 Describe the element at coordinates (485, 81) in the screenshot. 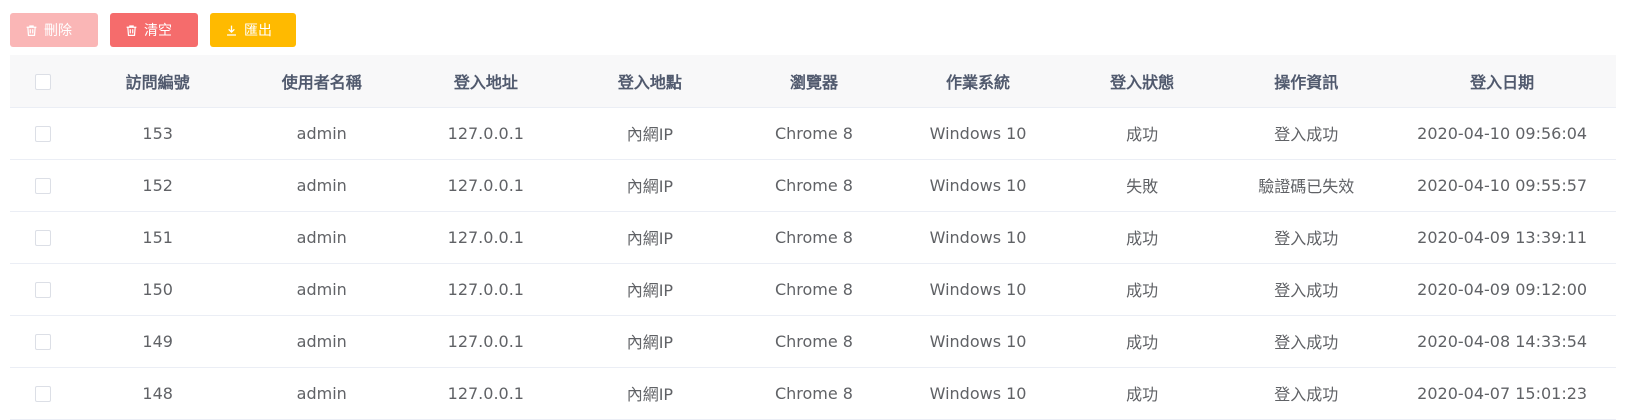

I see `column-header: 登入地址` at that location.